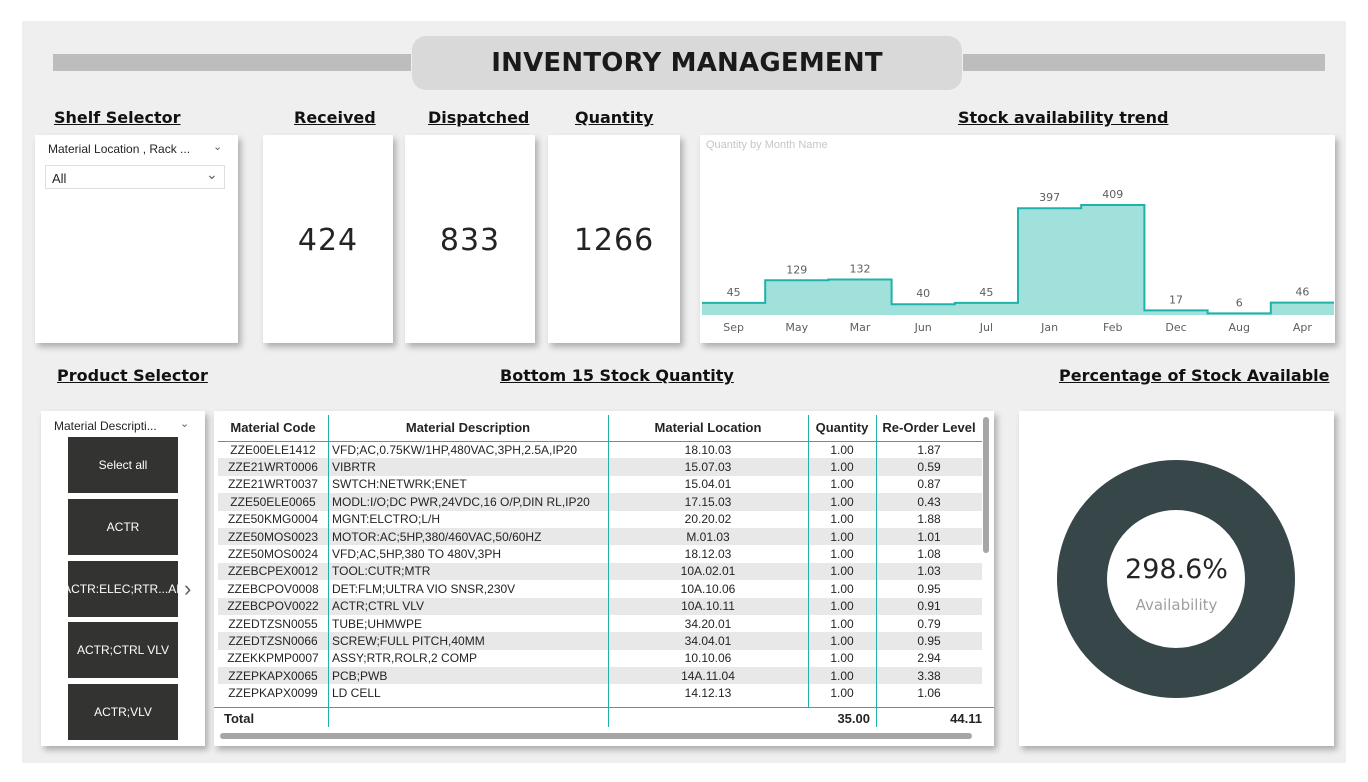 The height and width of the screenshot is (782, 1368). What do you see at coordinates (986, 292) in the screenshot?
I see `data-label: 45` at bounding box center [986, 292].